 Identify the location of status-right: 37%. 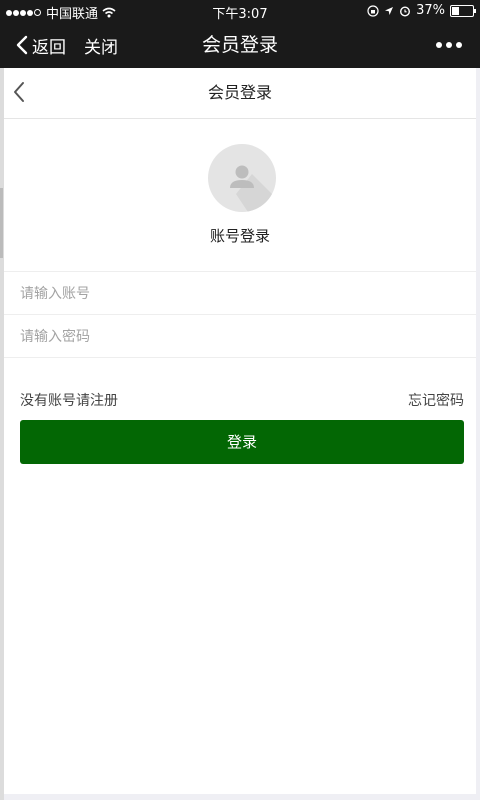
(421, 10).